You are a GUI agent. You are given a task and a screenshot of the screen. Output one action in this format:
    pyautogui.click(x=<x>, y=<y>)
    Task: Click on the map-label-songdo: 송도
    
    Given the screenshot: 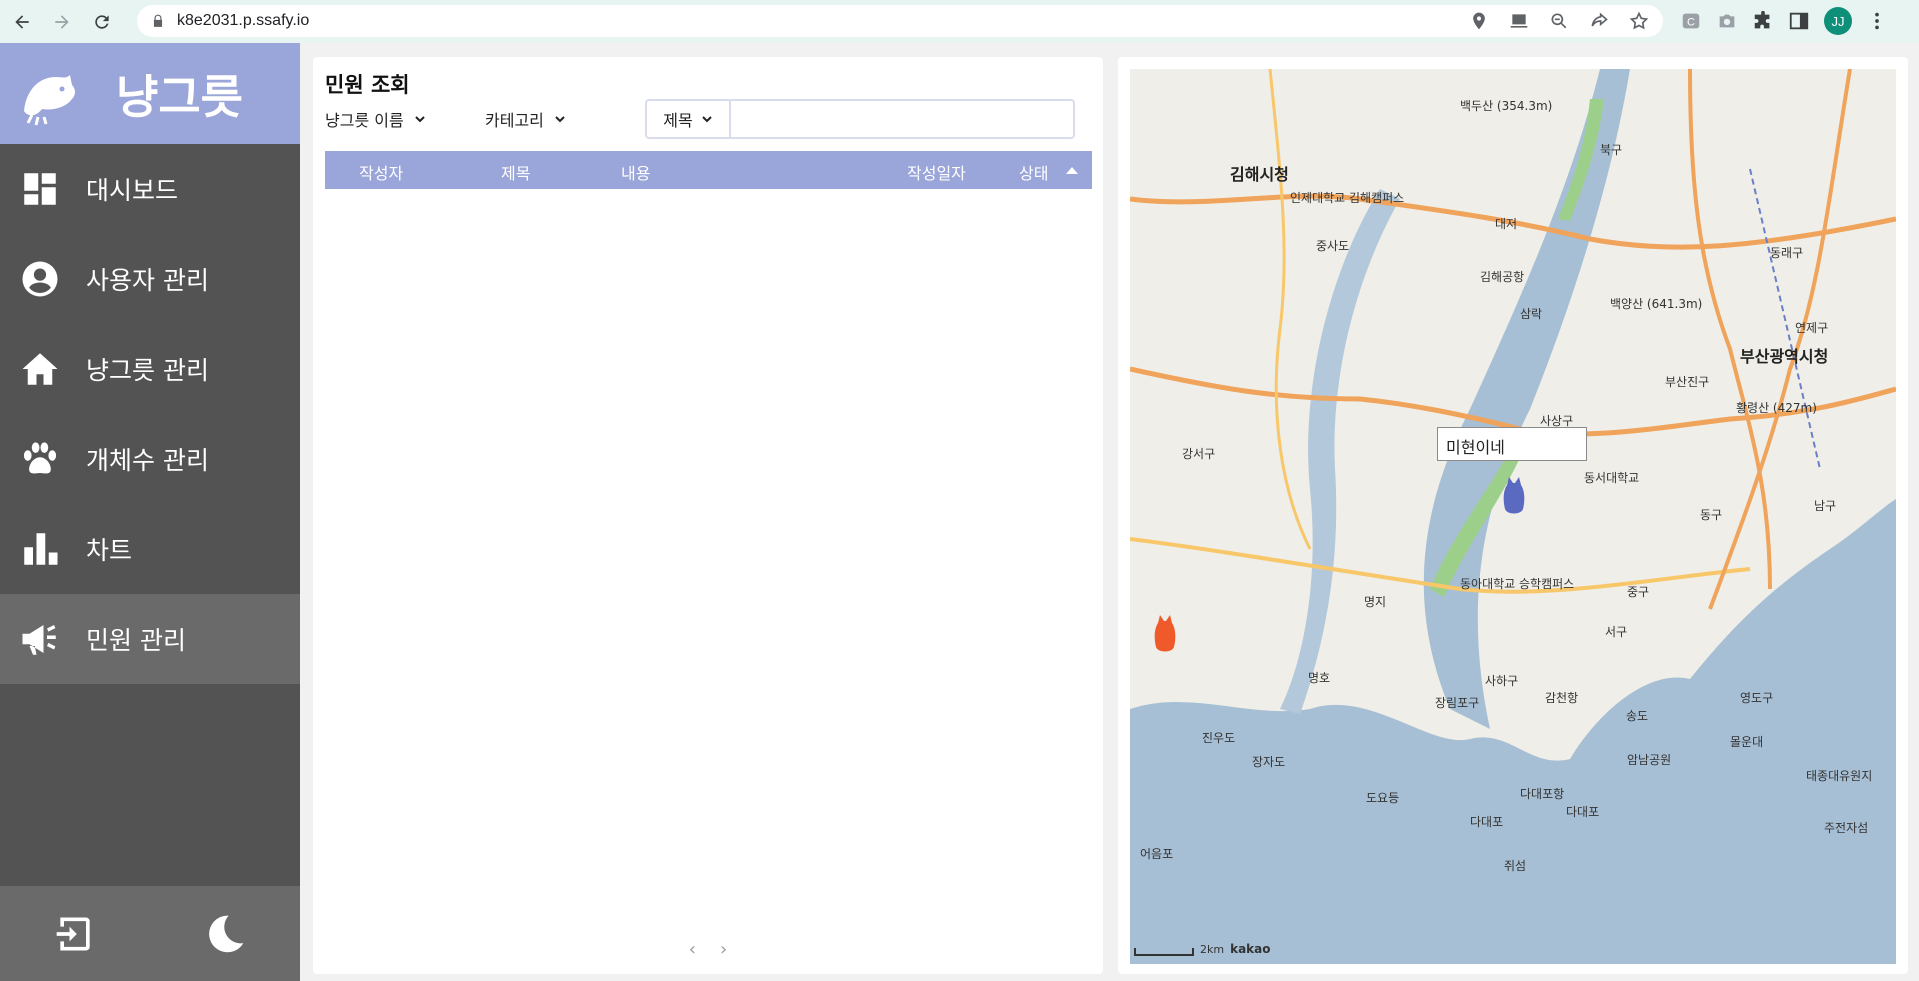 What is the action you would take?
    pyautogui.click(x=1637, y=716)
    